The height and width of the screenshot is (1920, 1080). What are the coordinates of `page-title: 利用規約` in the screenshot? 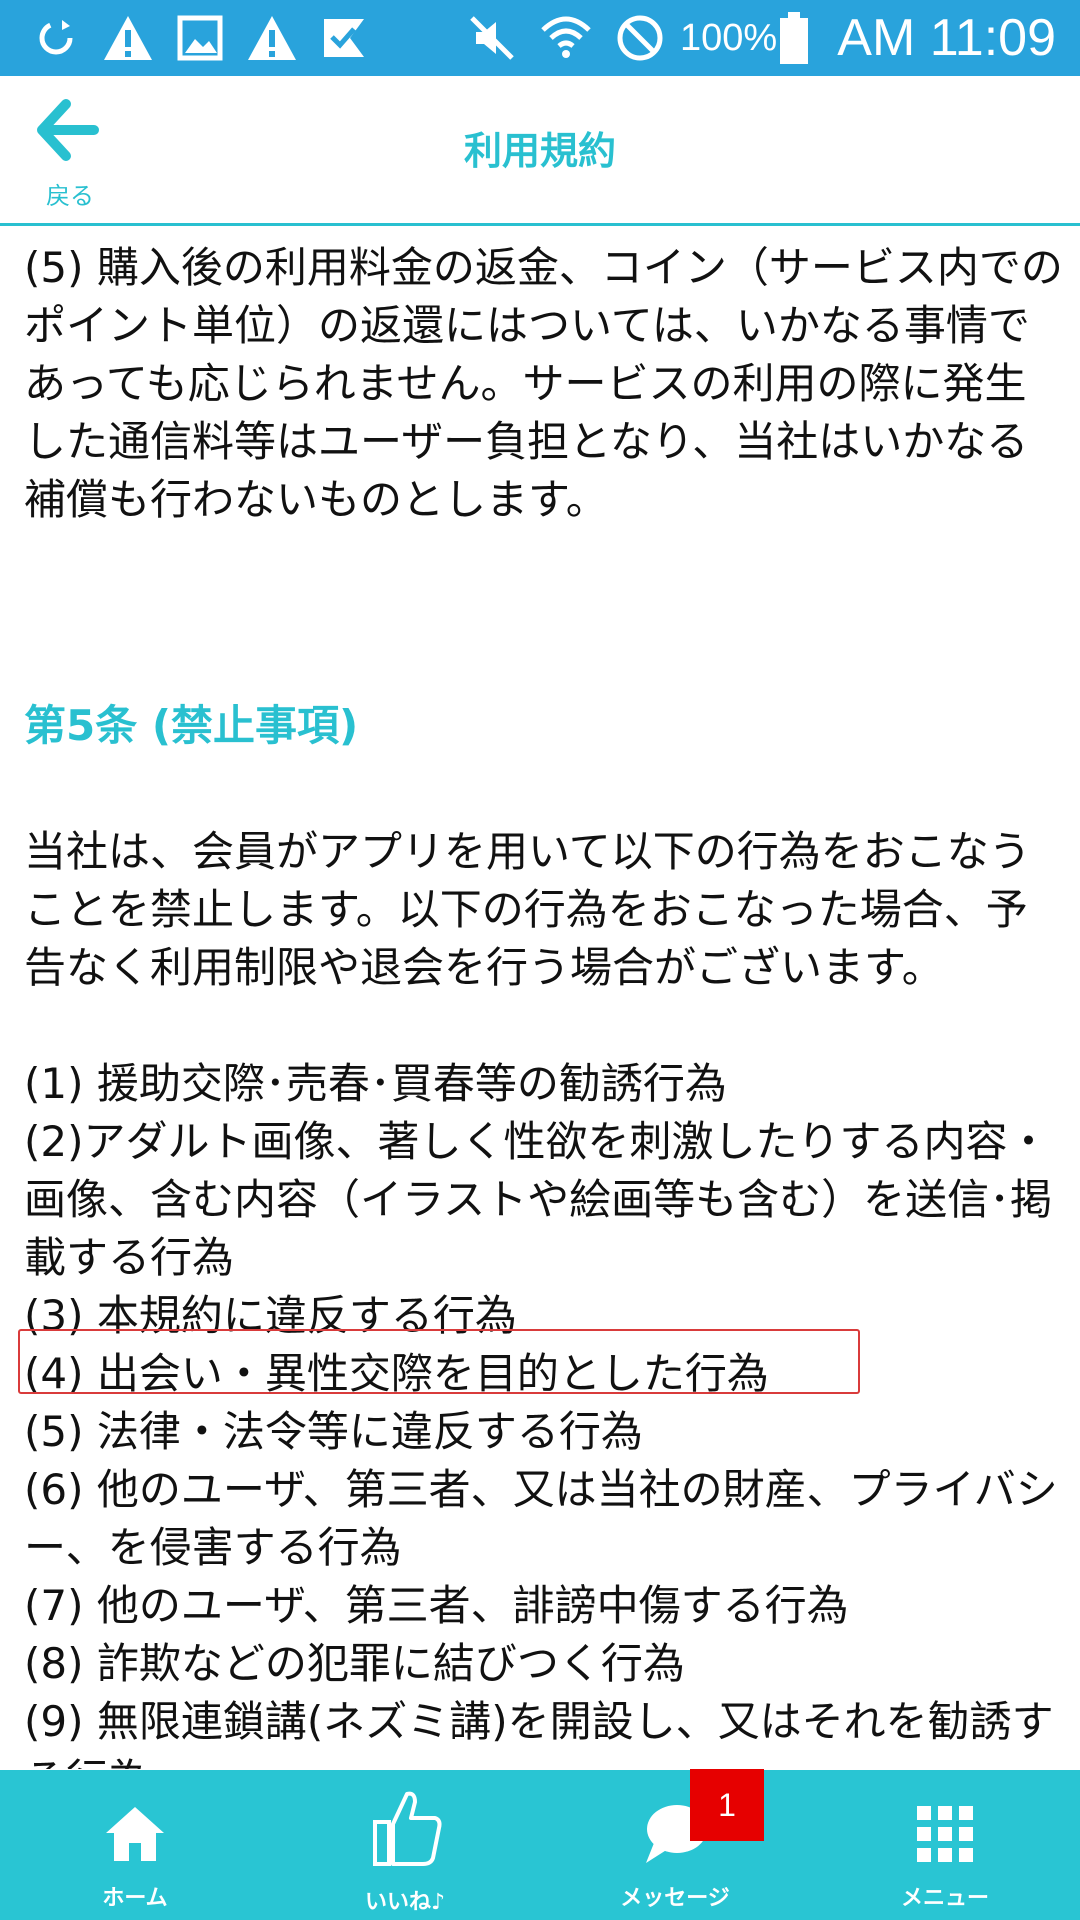 It's located at (539, 151).